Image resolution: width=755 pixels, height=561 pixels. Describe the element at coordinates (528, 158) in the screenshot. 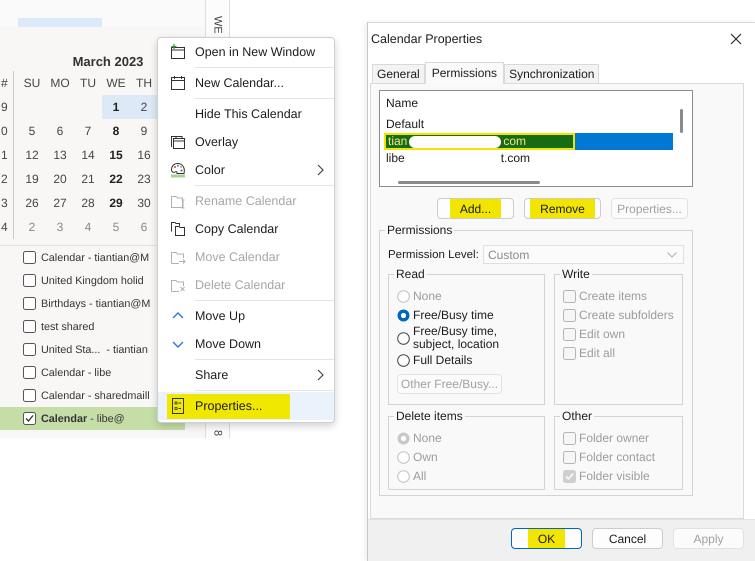

I see `permission-row: libe t.com` at that location.